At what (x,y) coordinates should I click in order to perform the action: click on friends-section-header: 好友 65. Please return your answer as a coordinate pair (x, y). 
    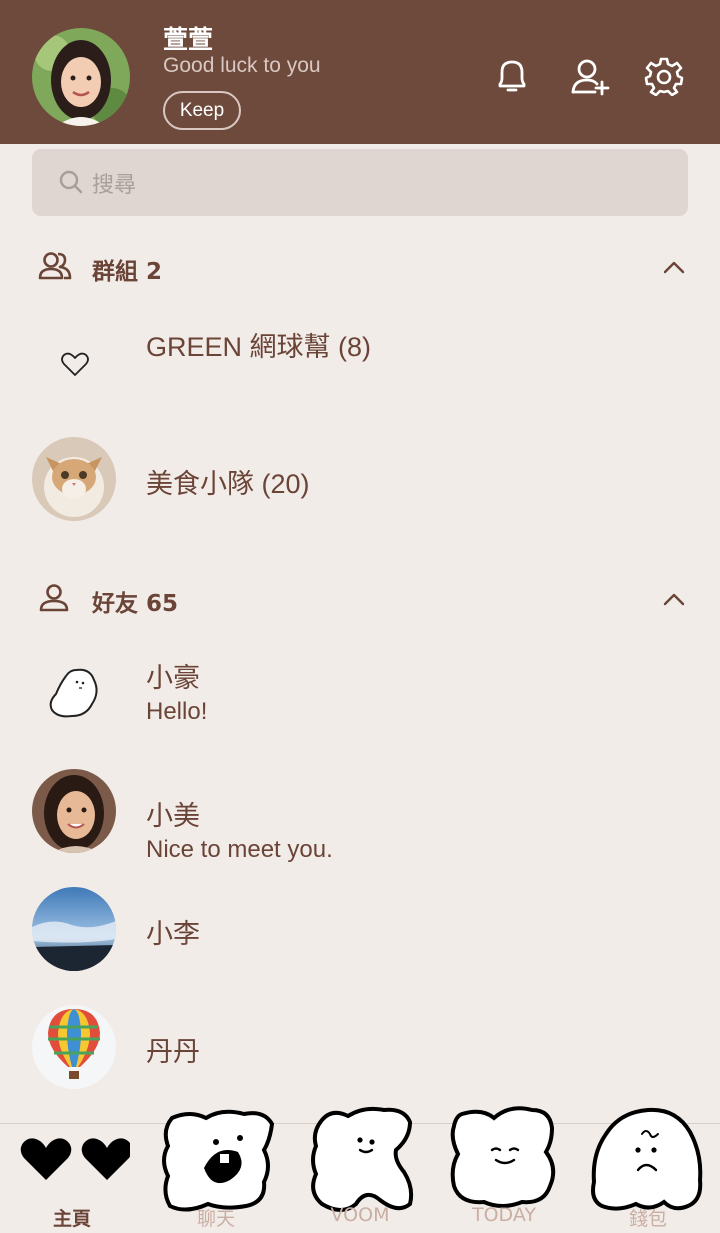
    Looking at the image, I should click on (360, 599).